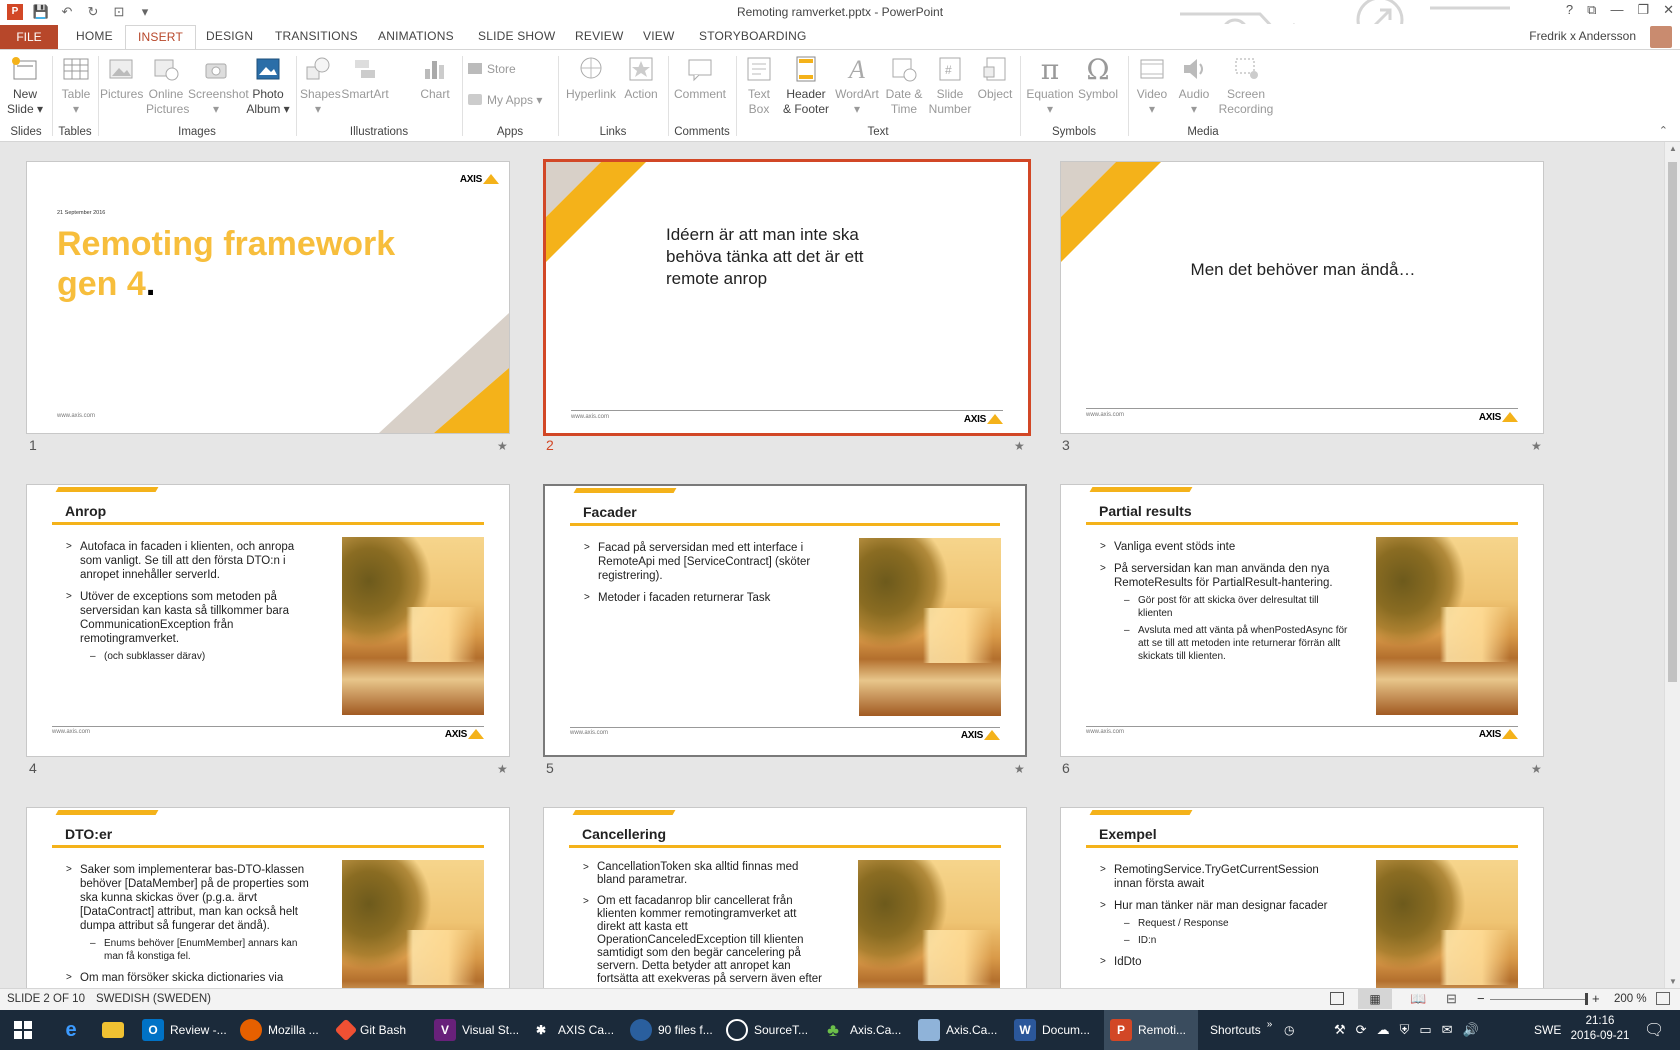  I want to click on taskbar-item-git-bash: Git Bash, so click(376, 1030).